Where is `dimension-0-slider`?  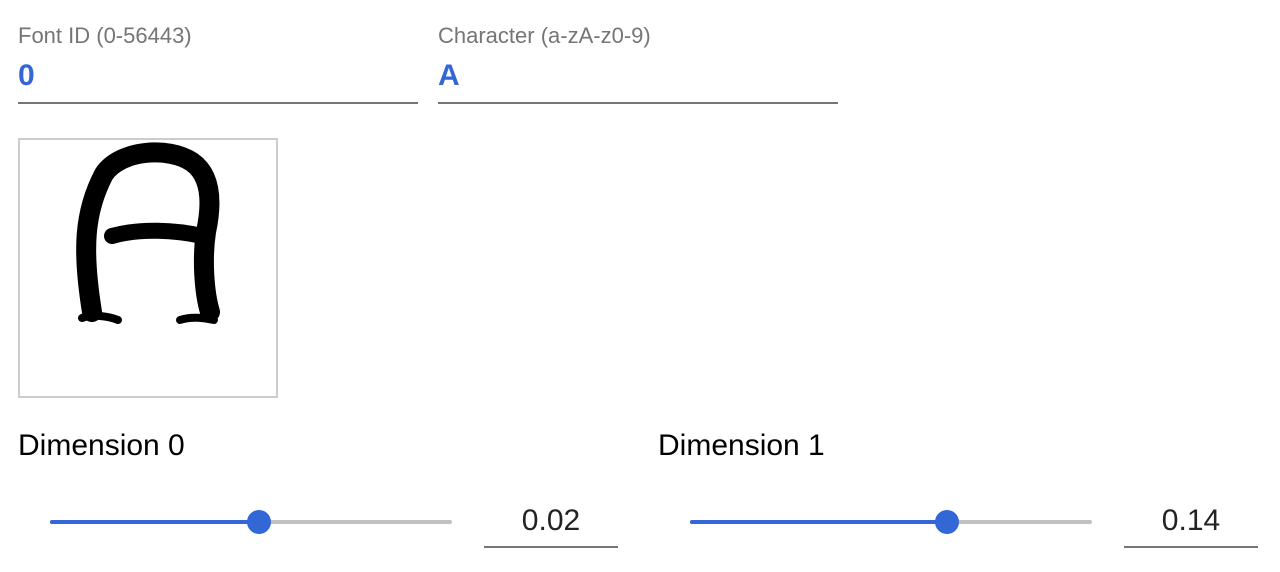
dimension-0-slider is located at coordinates (251, 522).